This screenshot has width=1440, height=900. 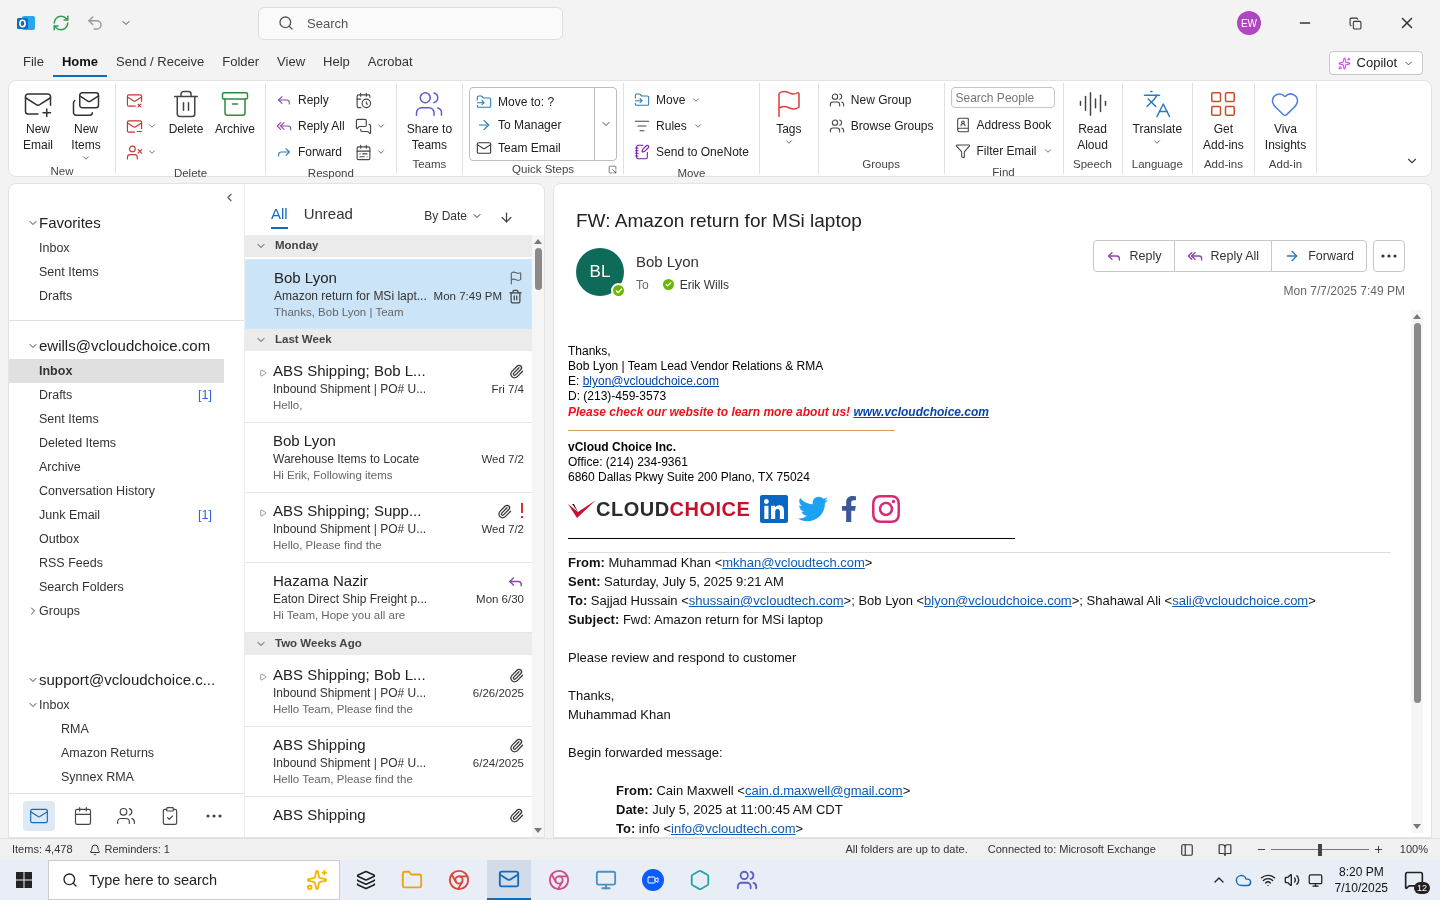 I want to click on sort-button: By Date, so click(x=453, y=216).